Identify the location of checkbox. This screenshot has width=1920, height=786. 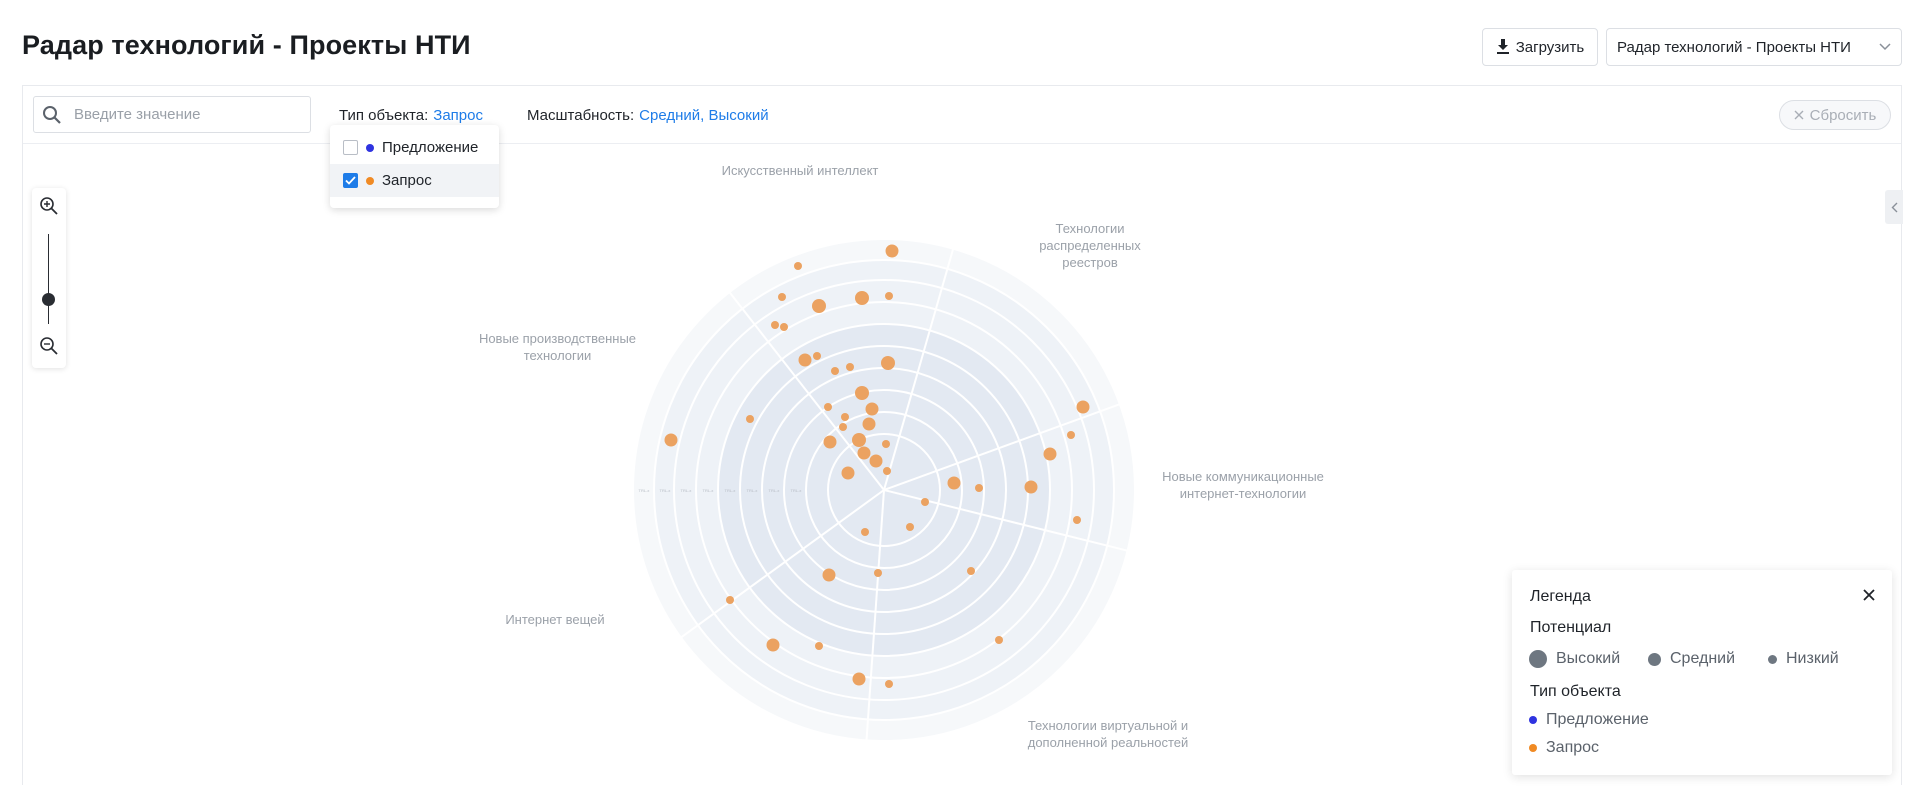
(350, 147).